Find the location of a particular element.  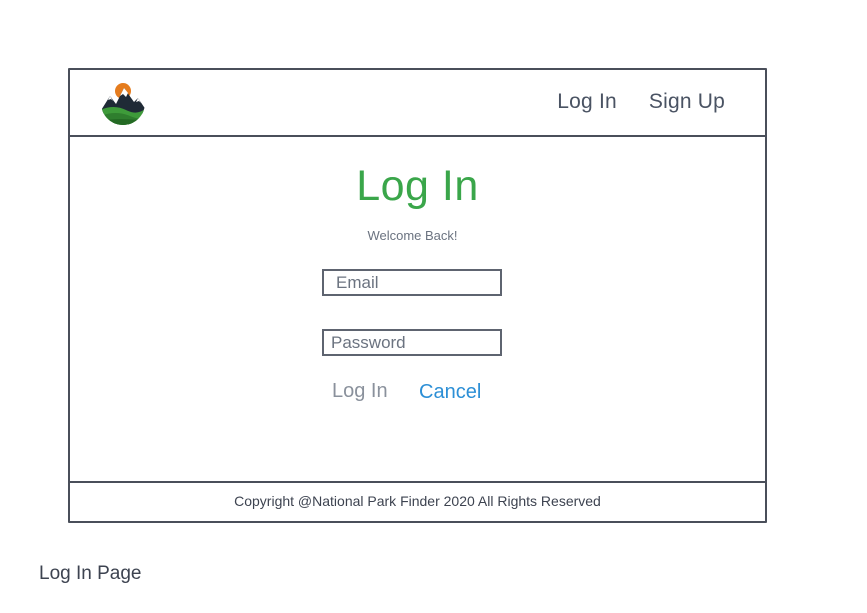

header: Log In Sign Up is located at coordinates (417, 103).